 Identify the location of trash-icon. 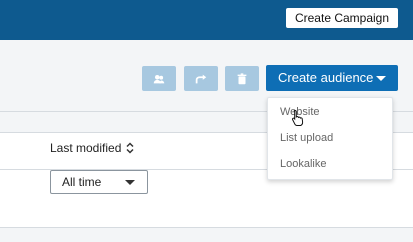
(242, 78).